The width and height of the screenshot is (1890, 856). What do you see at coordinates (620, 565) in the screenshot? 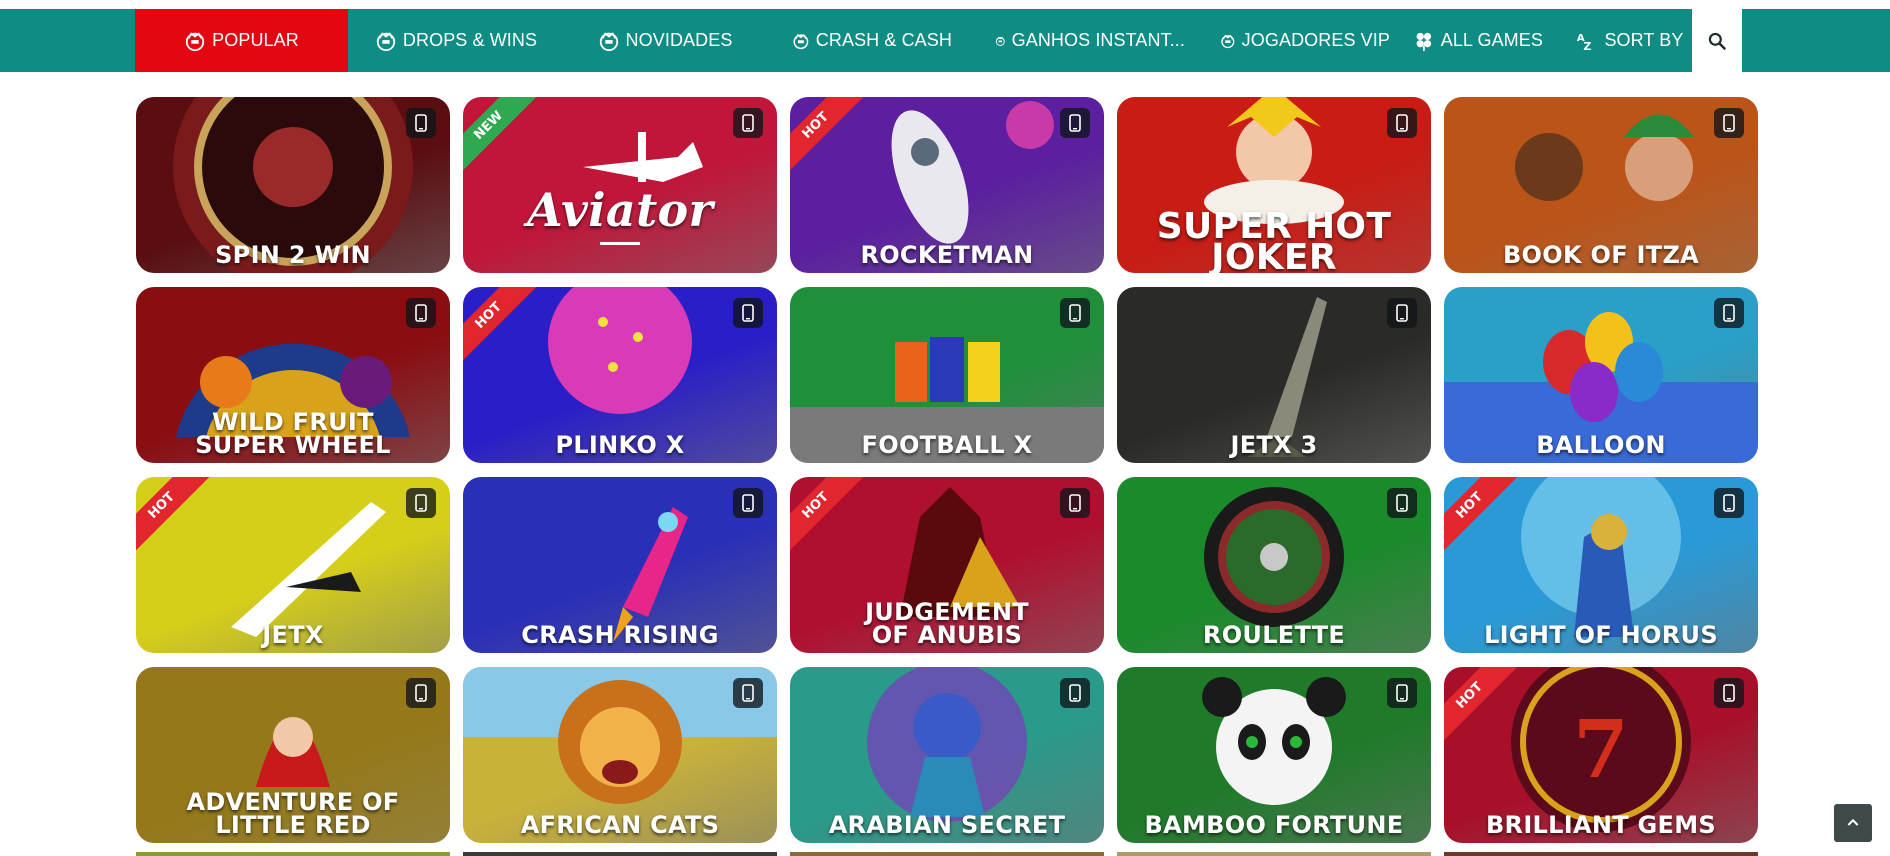
I see `game-tile-crash-rising: CRASH RISING` at bounding box center [620, 565].